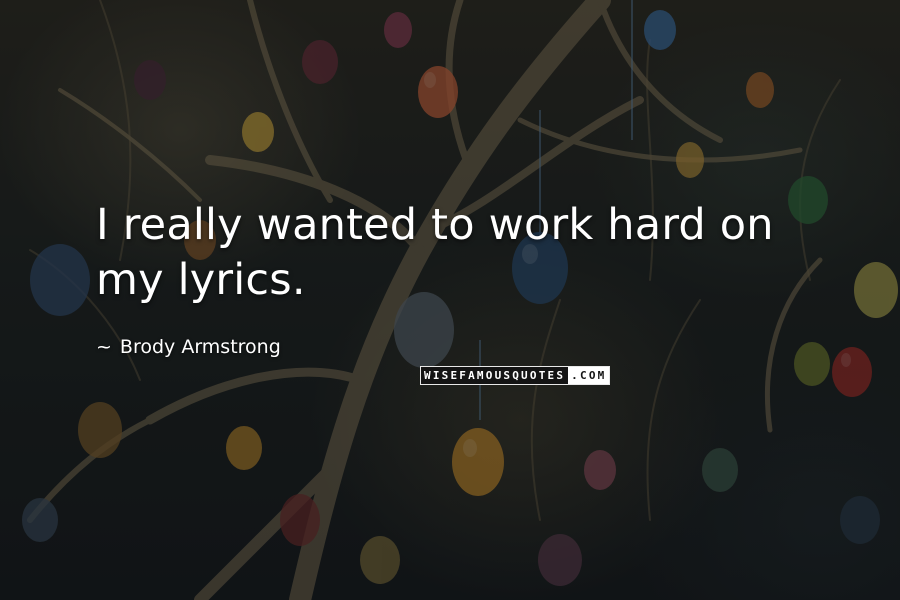 The height and width of the screenshot is (600, 900). Describe the element at coordinates (589, 375) in the screenshot. I see `watermark-suffix: .COM` at that location.